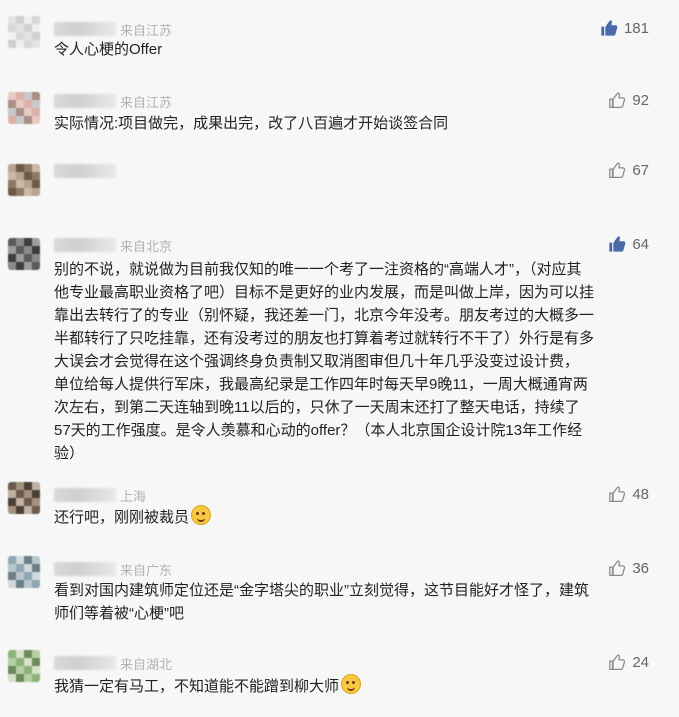 The height and width of the screenshot is (717, 679). What do you see at coordinates (318, 269) in the screenshot?
I see `comment-text-span: 别的不说，就说做为目前我仅知的唯一一个考了一注资格的“高端人才”，（对应其` at bounding box center [318, 269].